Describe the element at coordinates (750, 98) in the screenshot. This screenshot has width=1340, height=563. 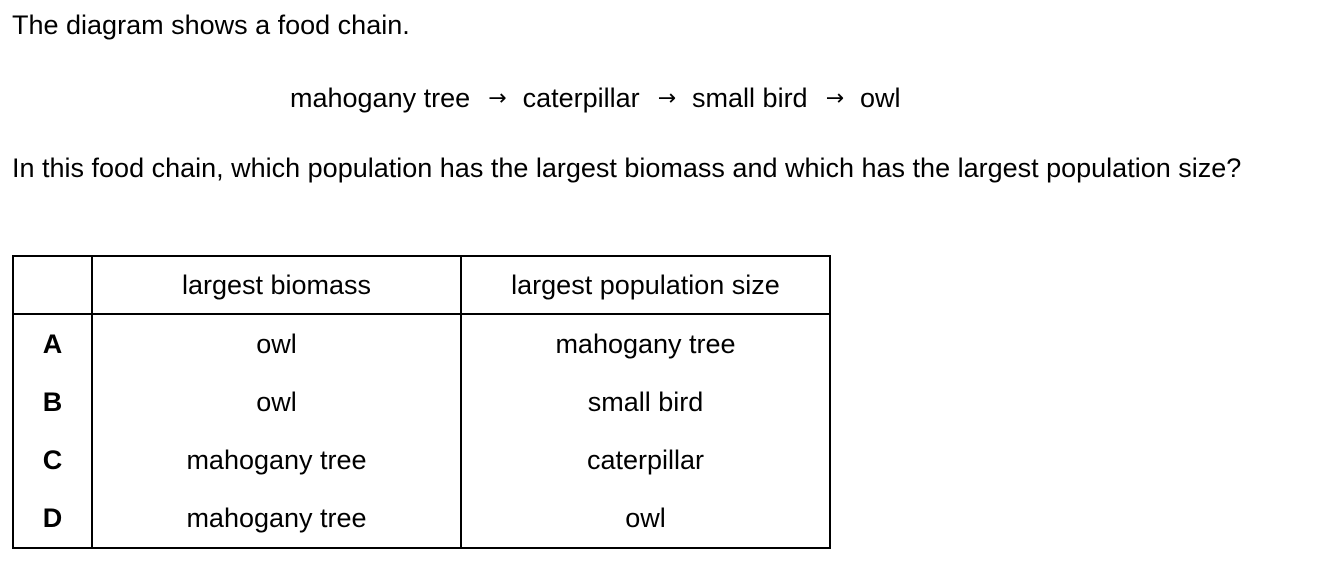
I see `chain-organism-small-bird: small bird` at that location.